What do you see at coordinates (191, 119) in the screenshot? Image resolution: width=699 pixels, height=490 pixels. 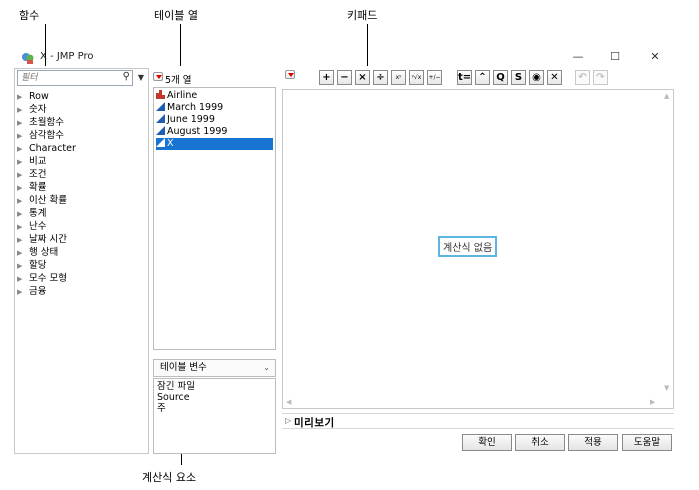 I see `column-name: June 1999` at bounding box center [191, 119].